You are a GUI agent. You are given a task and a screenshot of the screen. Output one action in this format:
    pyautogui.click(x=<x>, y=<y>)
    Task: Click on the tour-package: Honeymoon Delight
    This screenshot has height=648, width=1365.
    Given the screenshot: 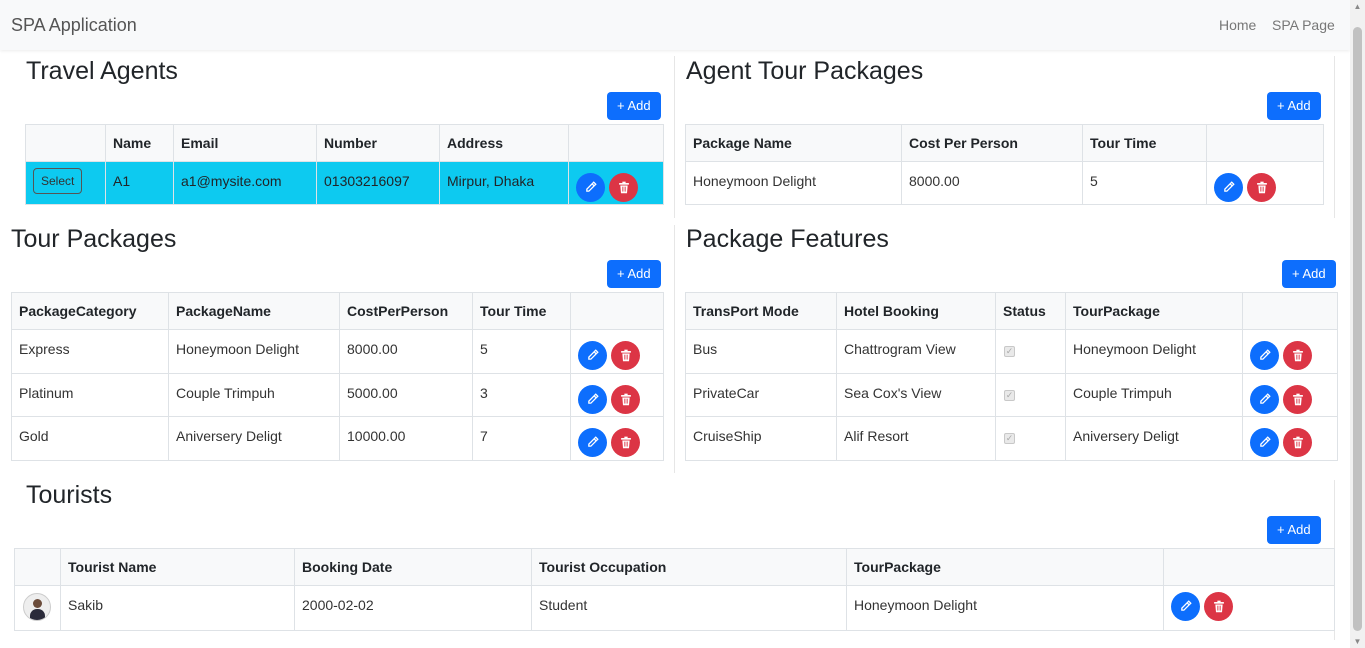 What is the action you would take?
    pyautogui.click(x=1005, y=608)
    